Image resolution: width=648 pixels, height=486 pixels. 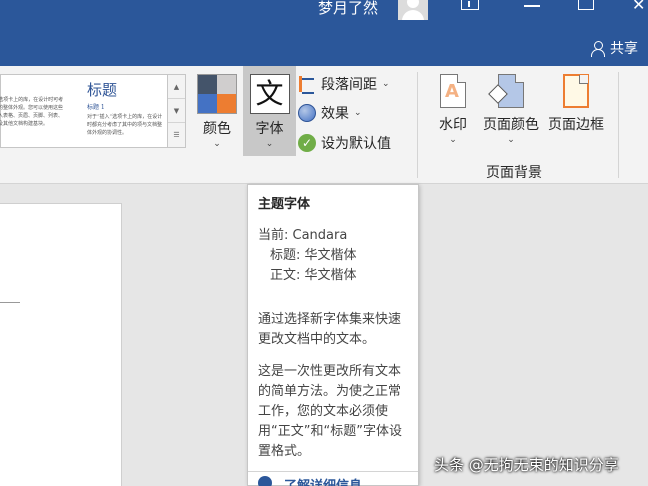 What do you see at coordinates (102, 90) in the screenshot?
I see `thumbnail-title: 标题` at bounding box center [102, 90].